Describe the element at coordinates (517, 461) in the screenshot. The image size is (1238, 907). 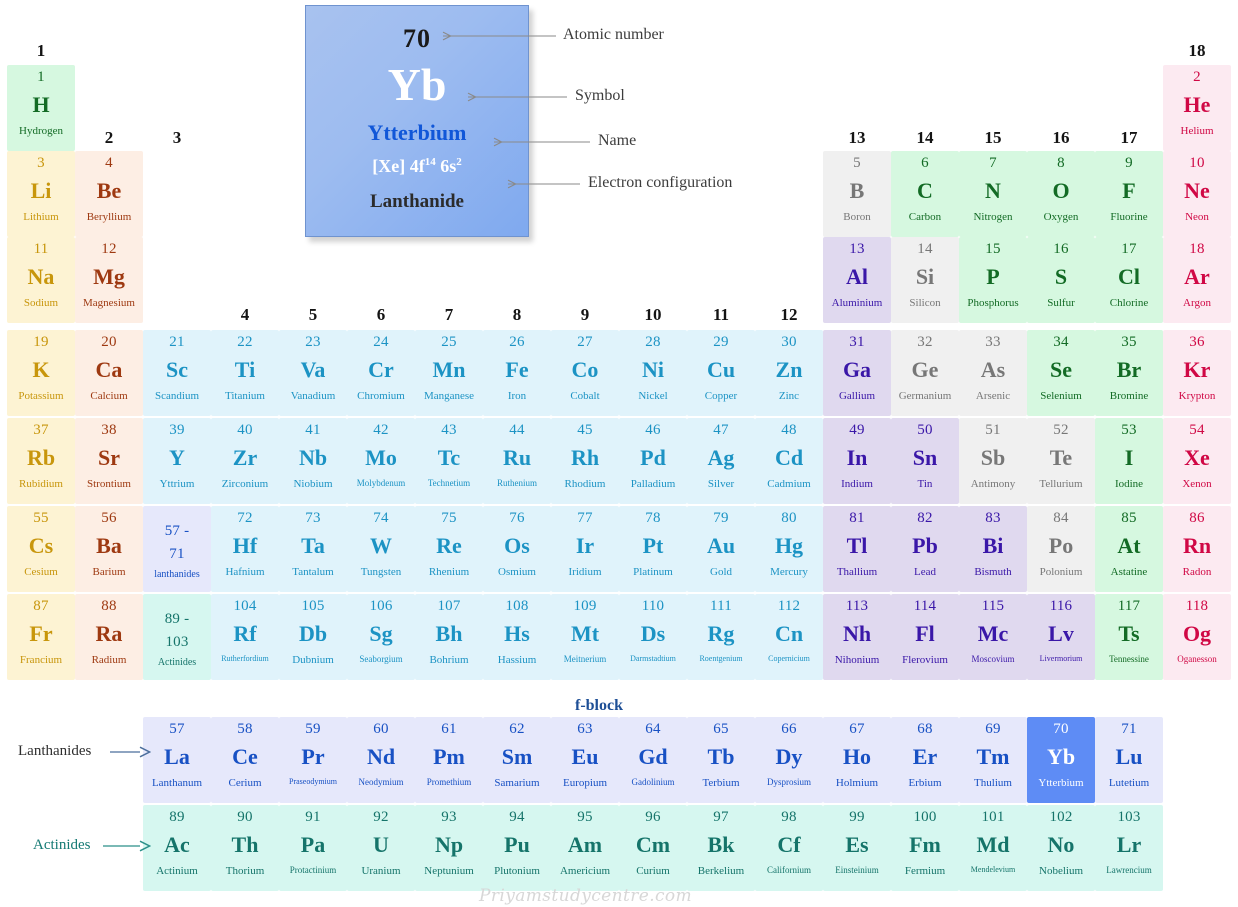
I see `element-cell-ru: 44 Ru Ruthenium` at that location.